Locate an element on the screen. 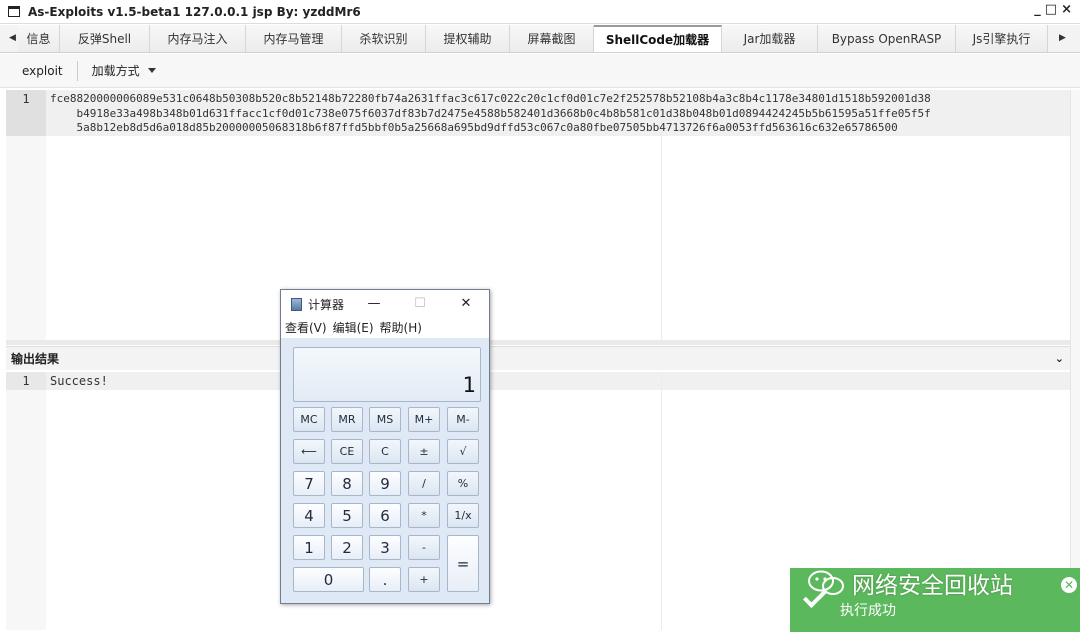  minimize-icon: — is located at coordinates (374, 304).